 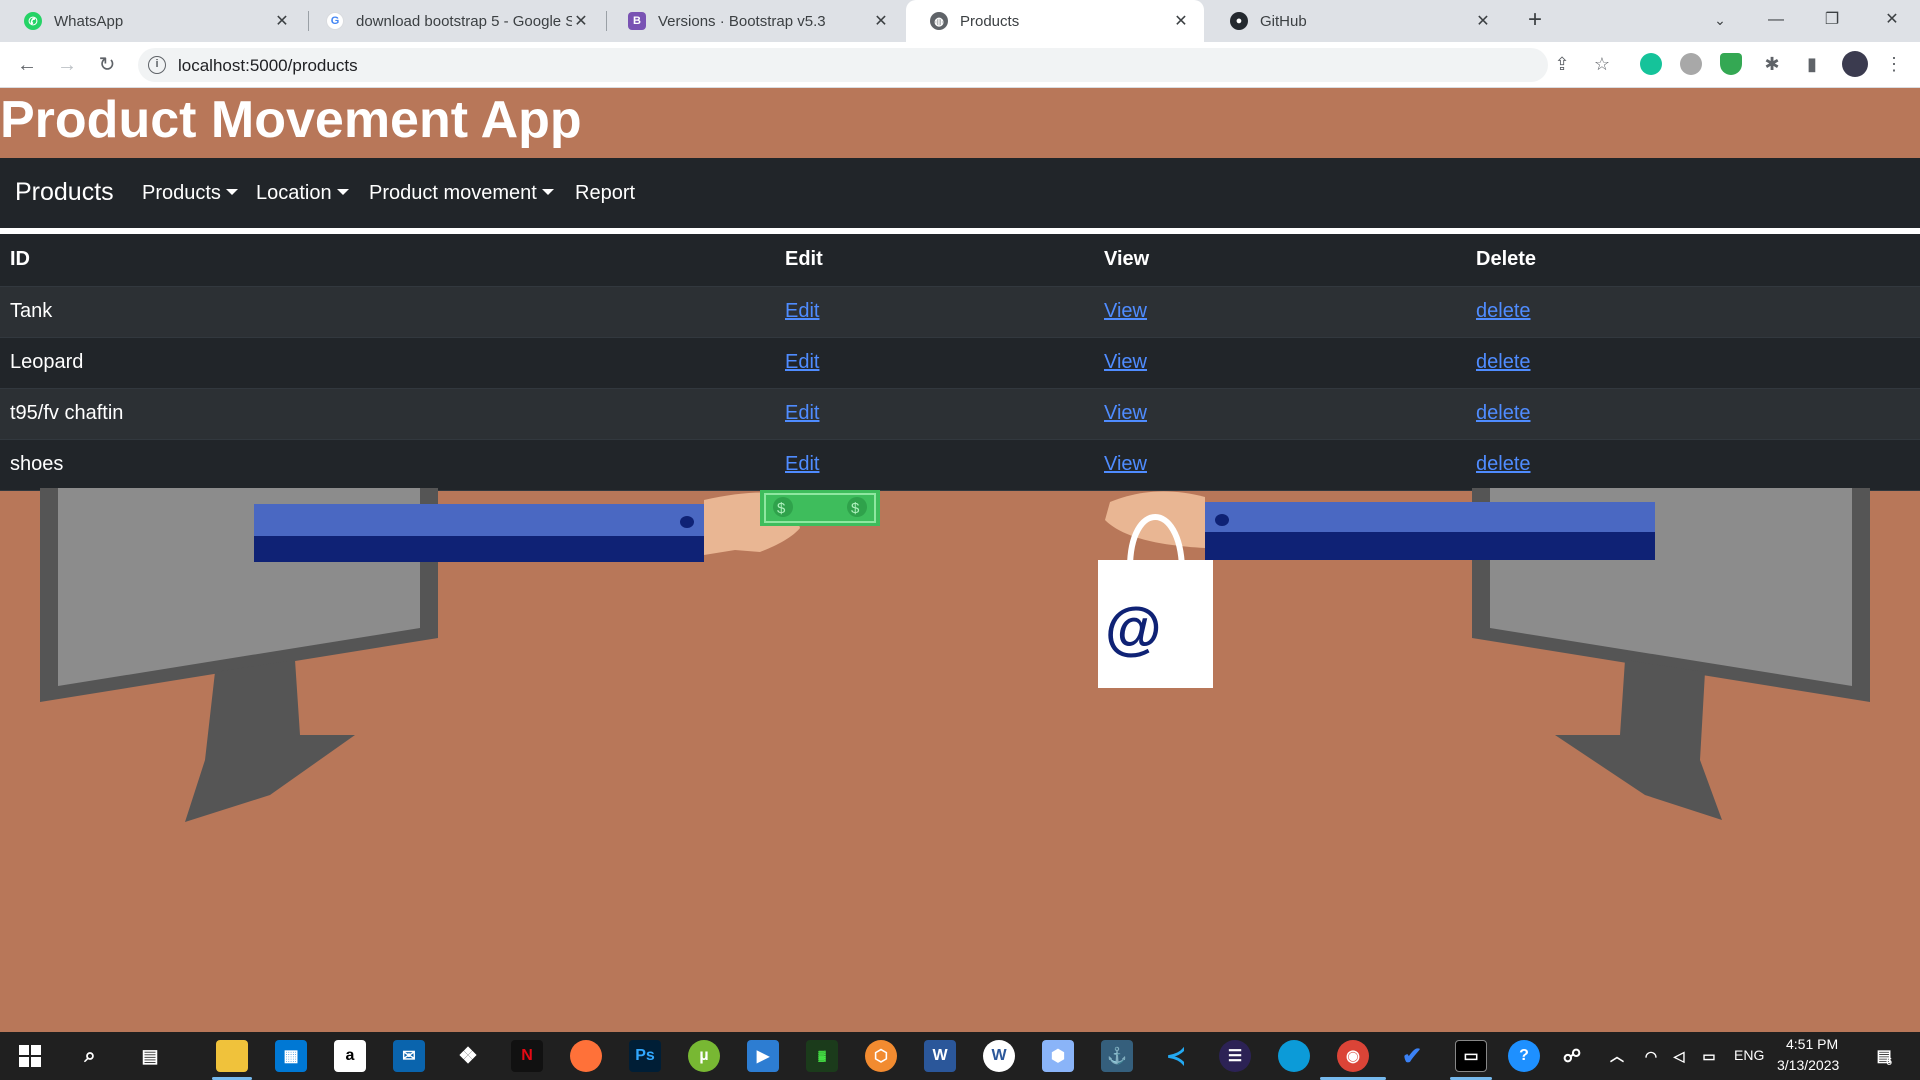 I want to click on forward-button: →, so click(x=67, y=65).